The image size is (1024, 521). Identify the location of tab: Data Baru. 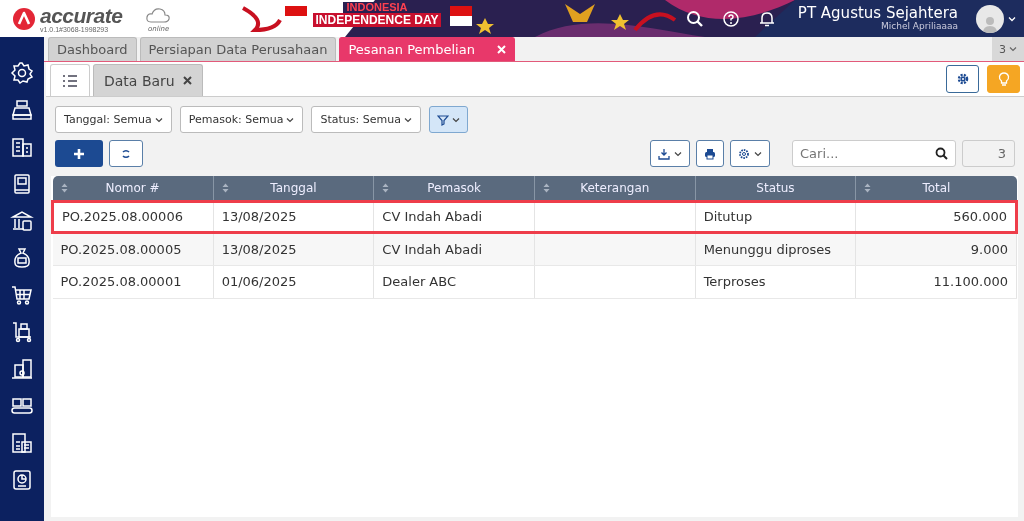
(148, 80).